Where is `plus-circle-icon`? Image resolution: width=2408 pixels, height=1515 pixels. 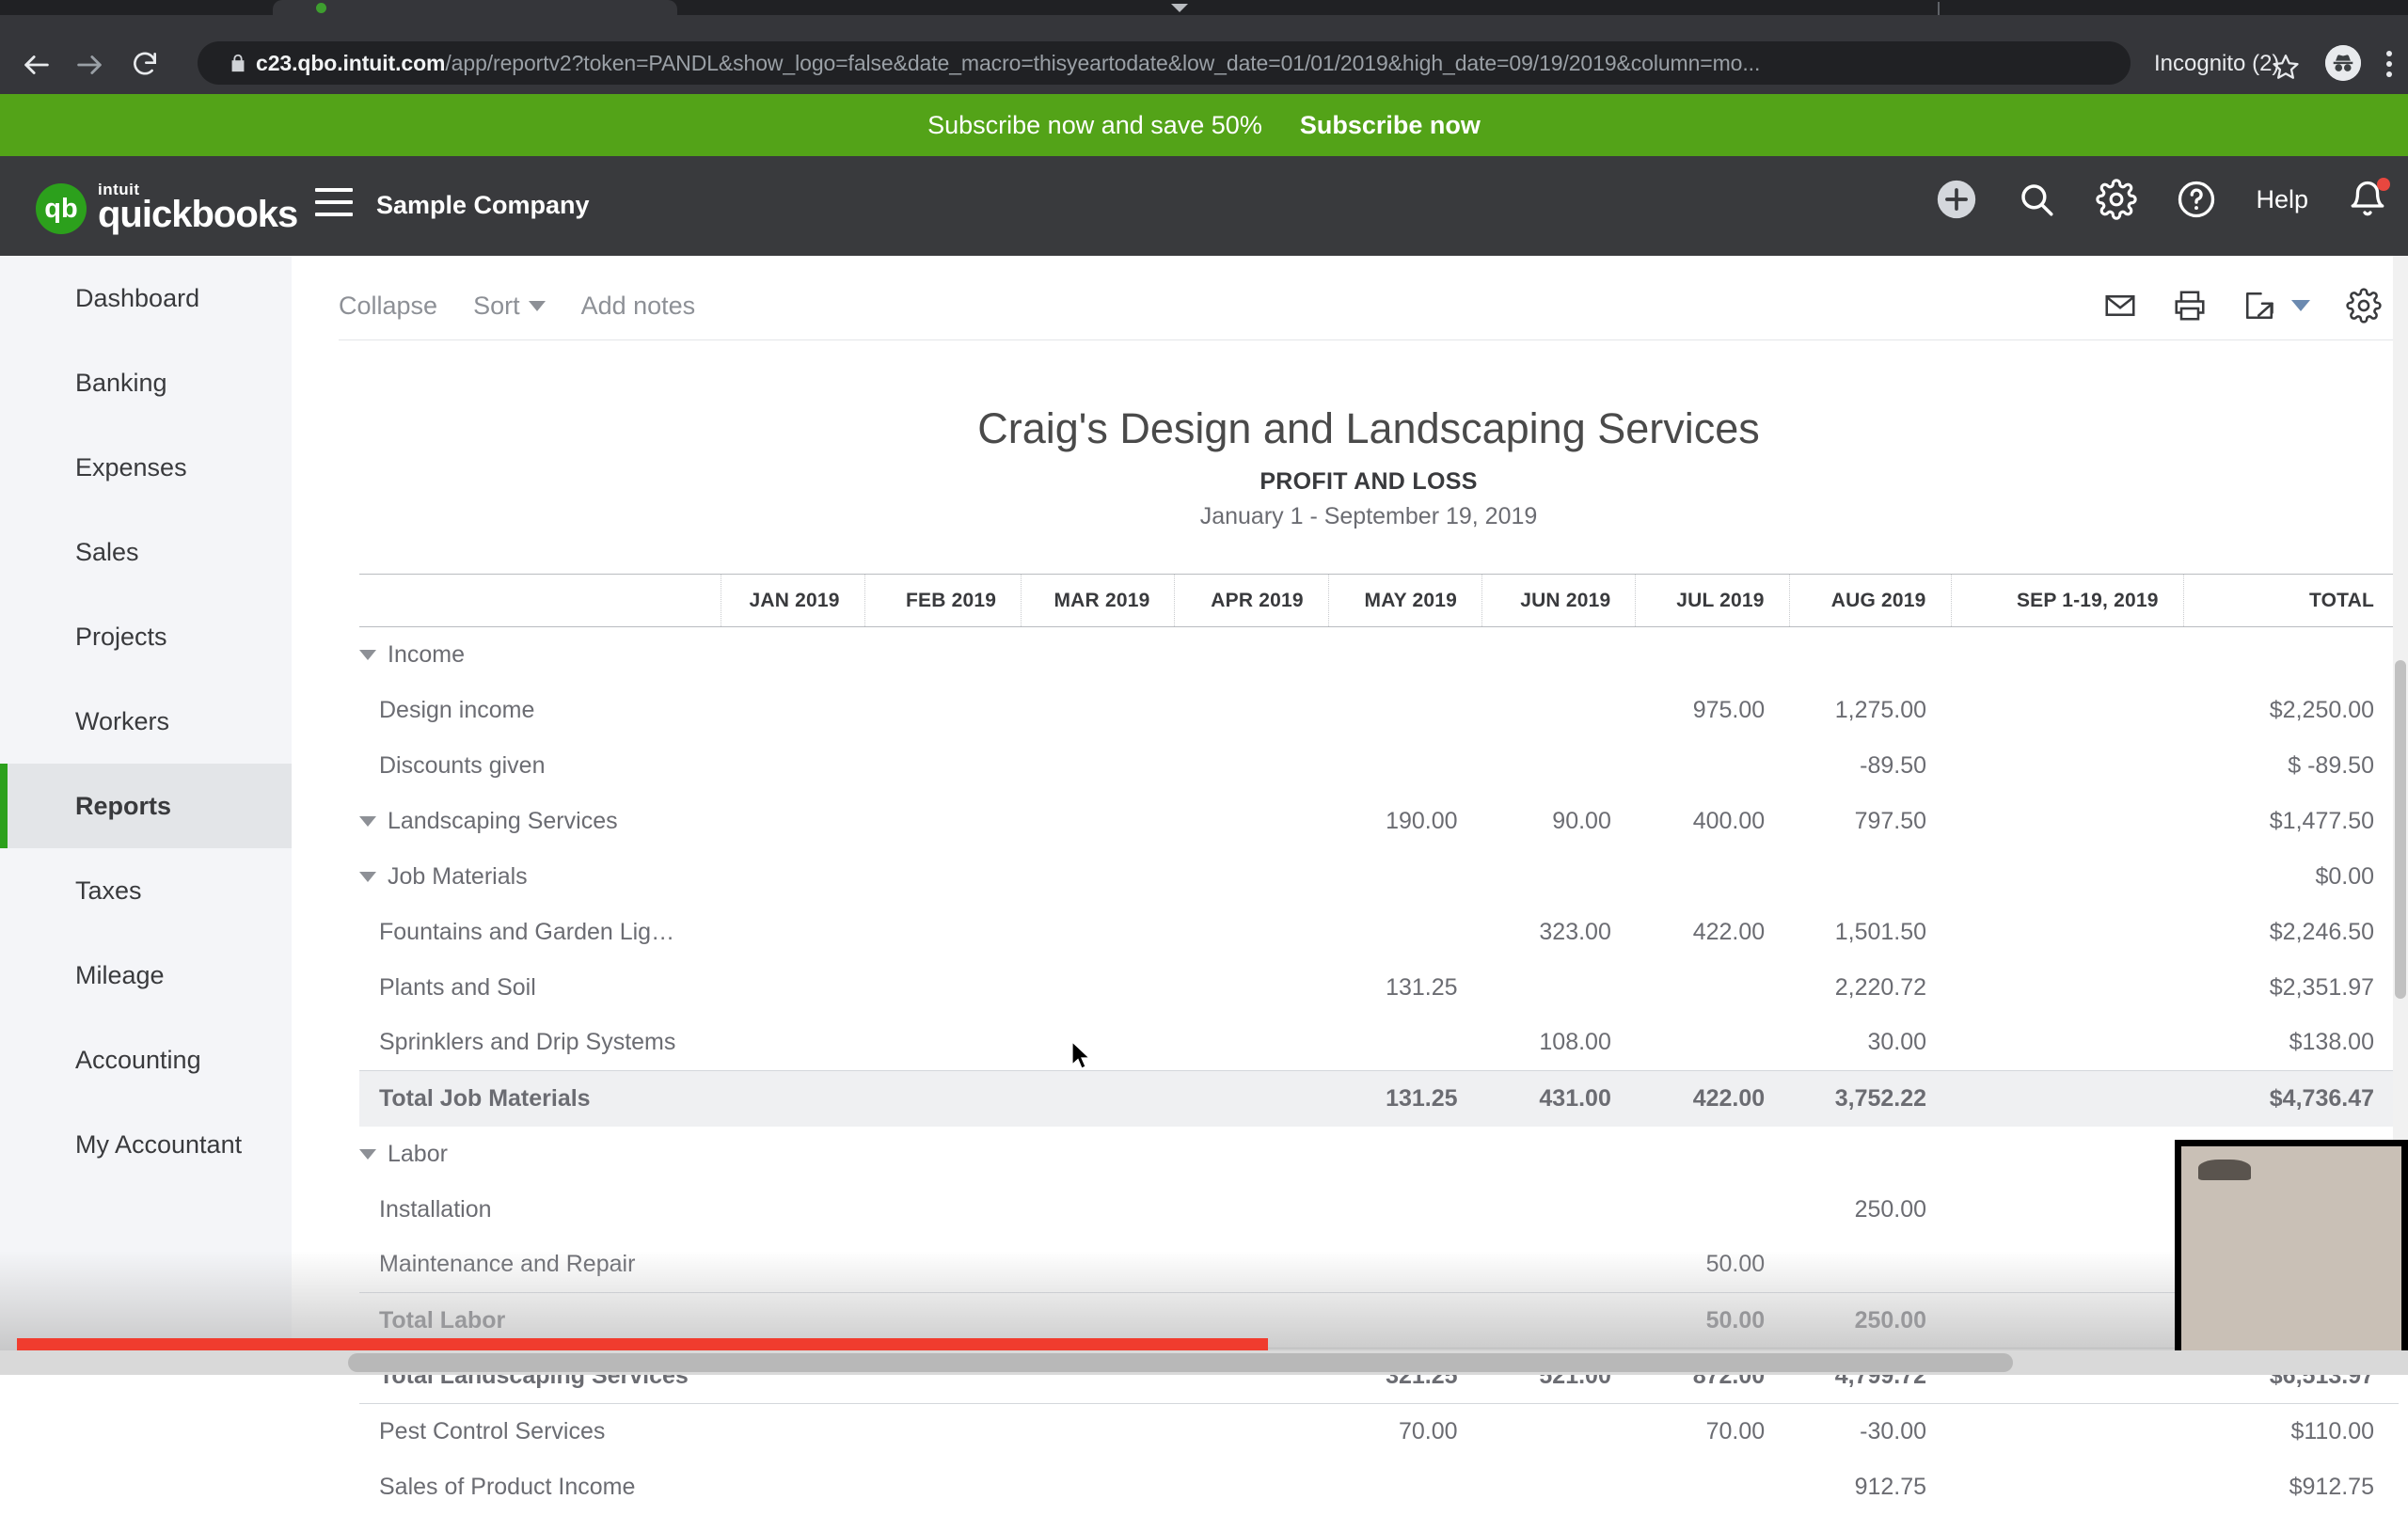
plus-circle-icon is located at coordinates (1956, 199).